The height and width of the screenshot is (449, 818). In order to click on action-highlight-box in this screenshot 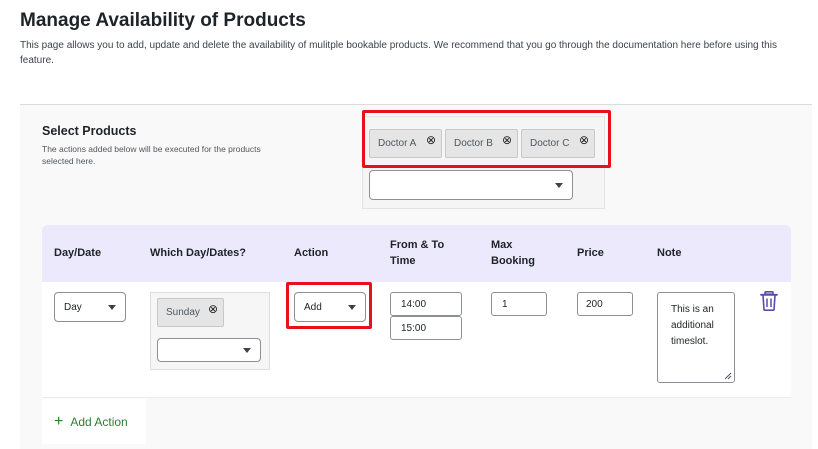, I will do `click(329, 305)`.